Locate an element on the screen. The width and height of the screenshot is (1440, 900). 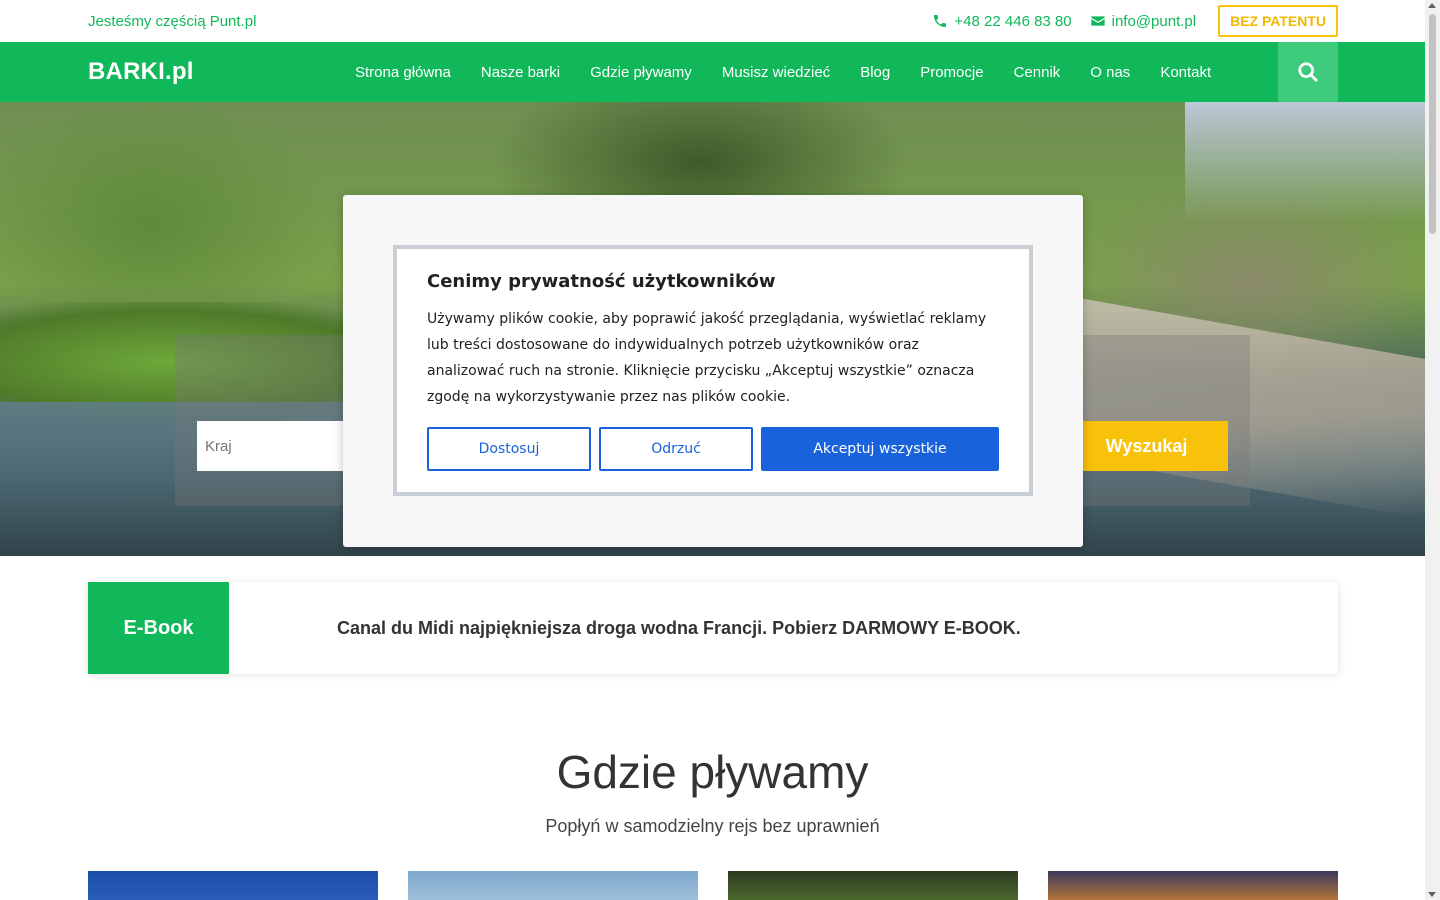
nav-item-strona-glowna: Strona główna is located at coordinates (403, 72).